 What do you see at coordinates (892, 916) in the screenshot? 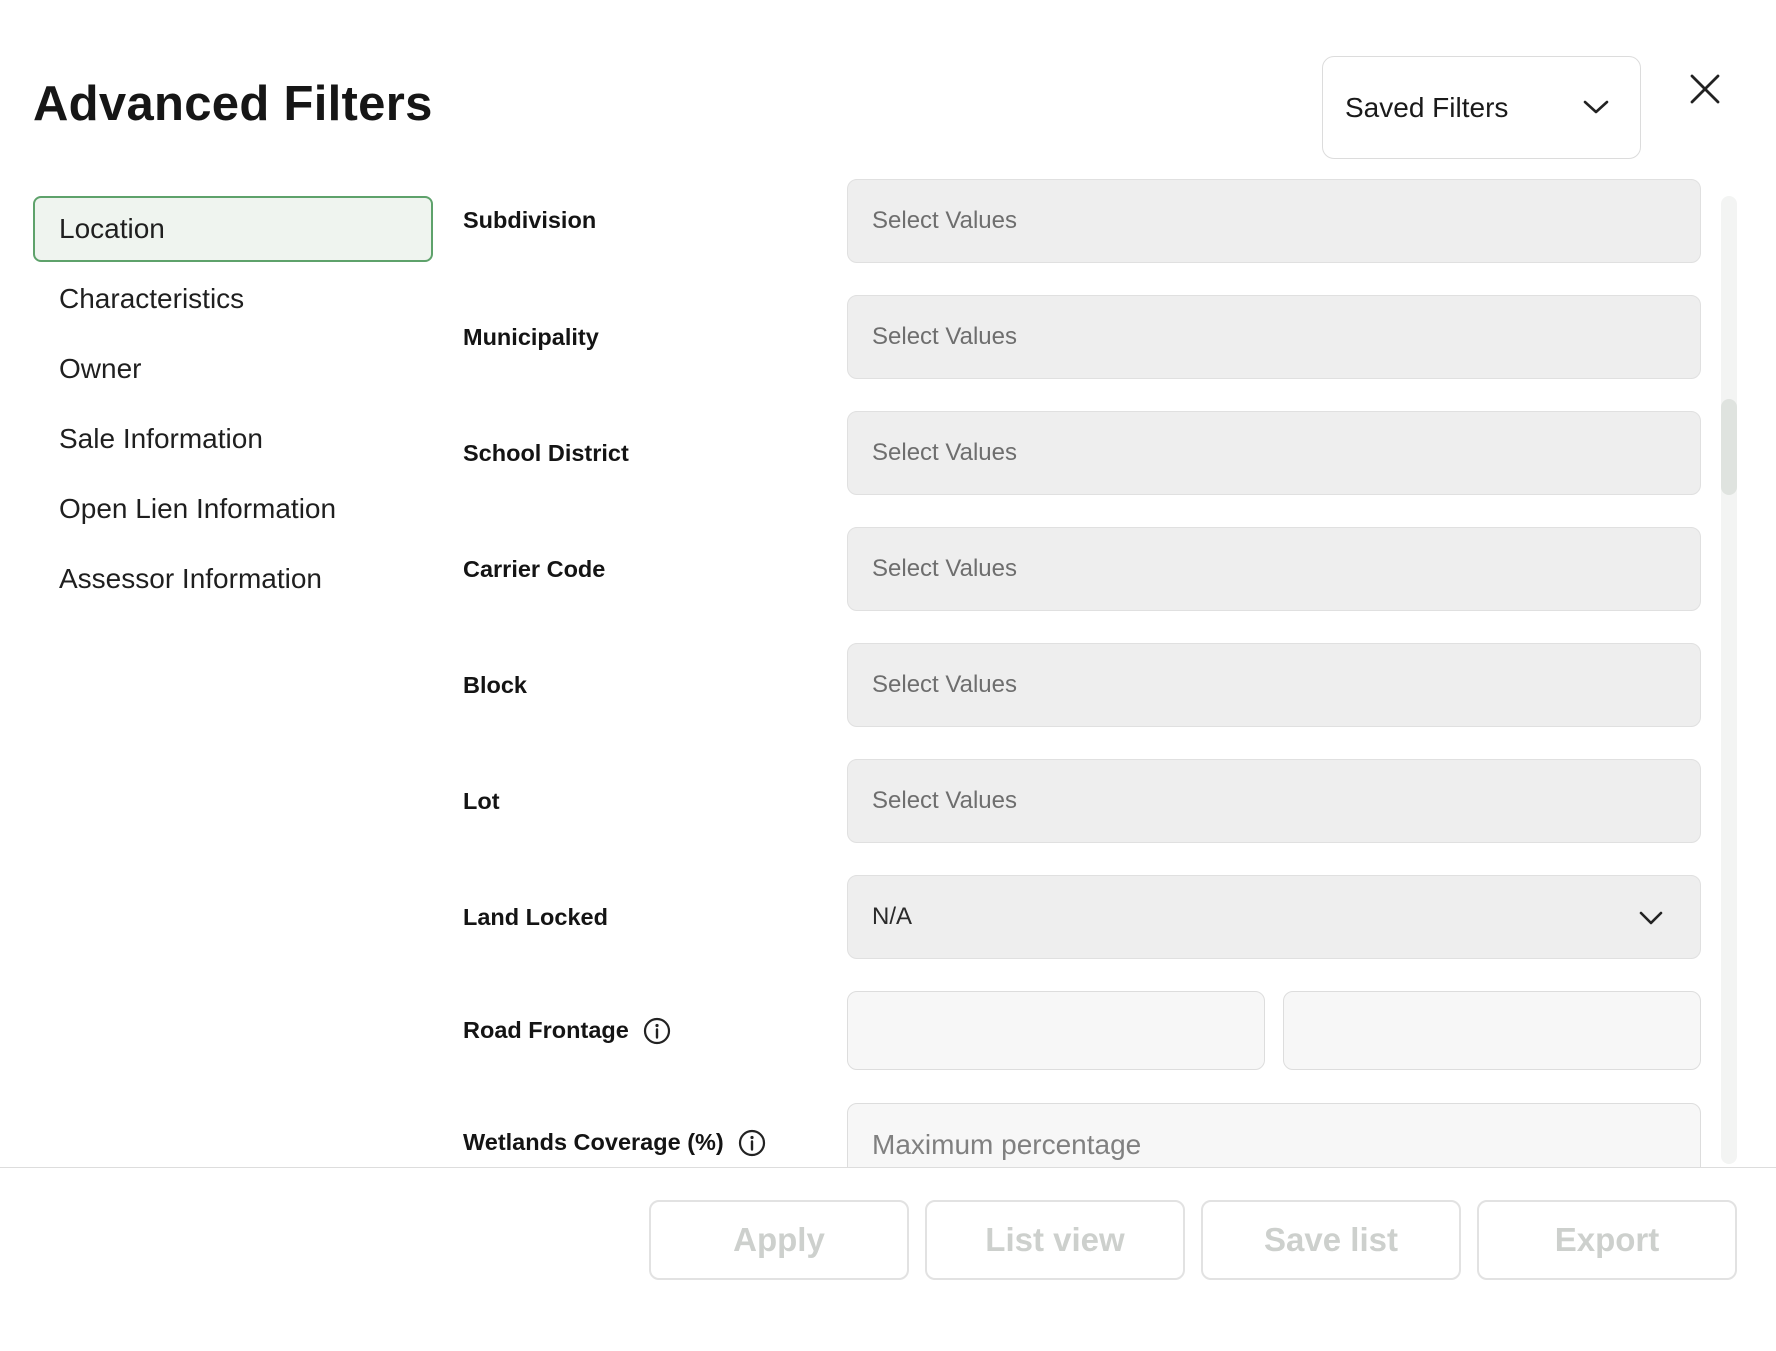
I see `land-locked-value: N/A` at bounding box center [892, 916].